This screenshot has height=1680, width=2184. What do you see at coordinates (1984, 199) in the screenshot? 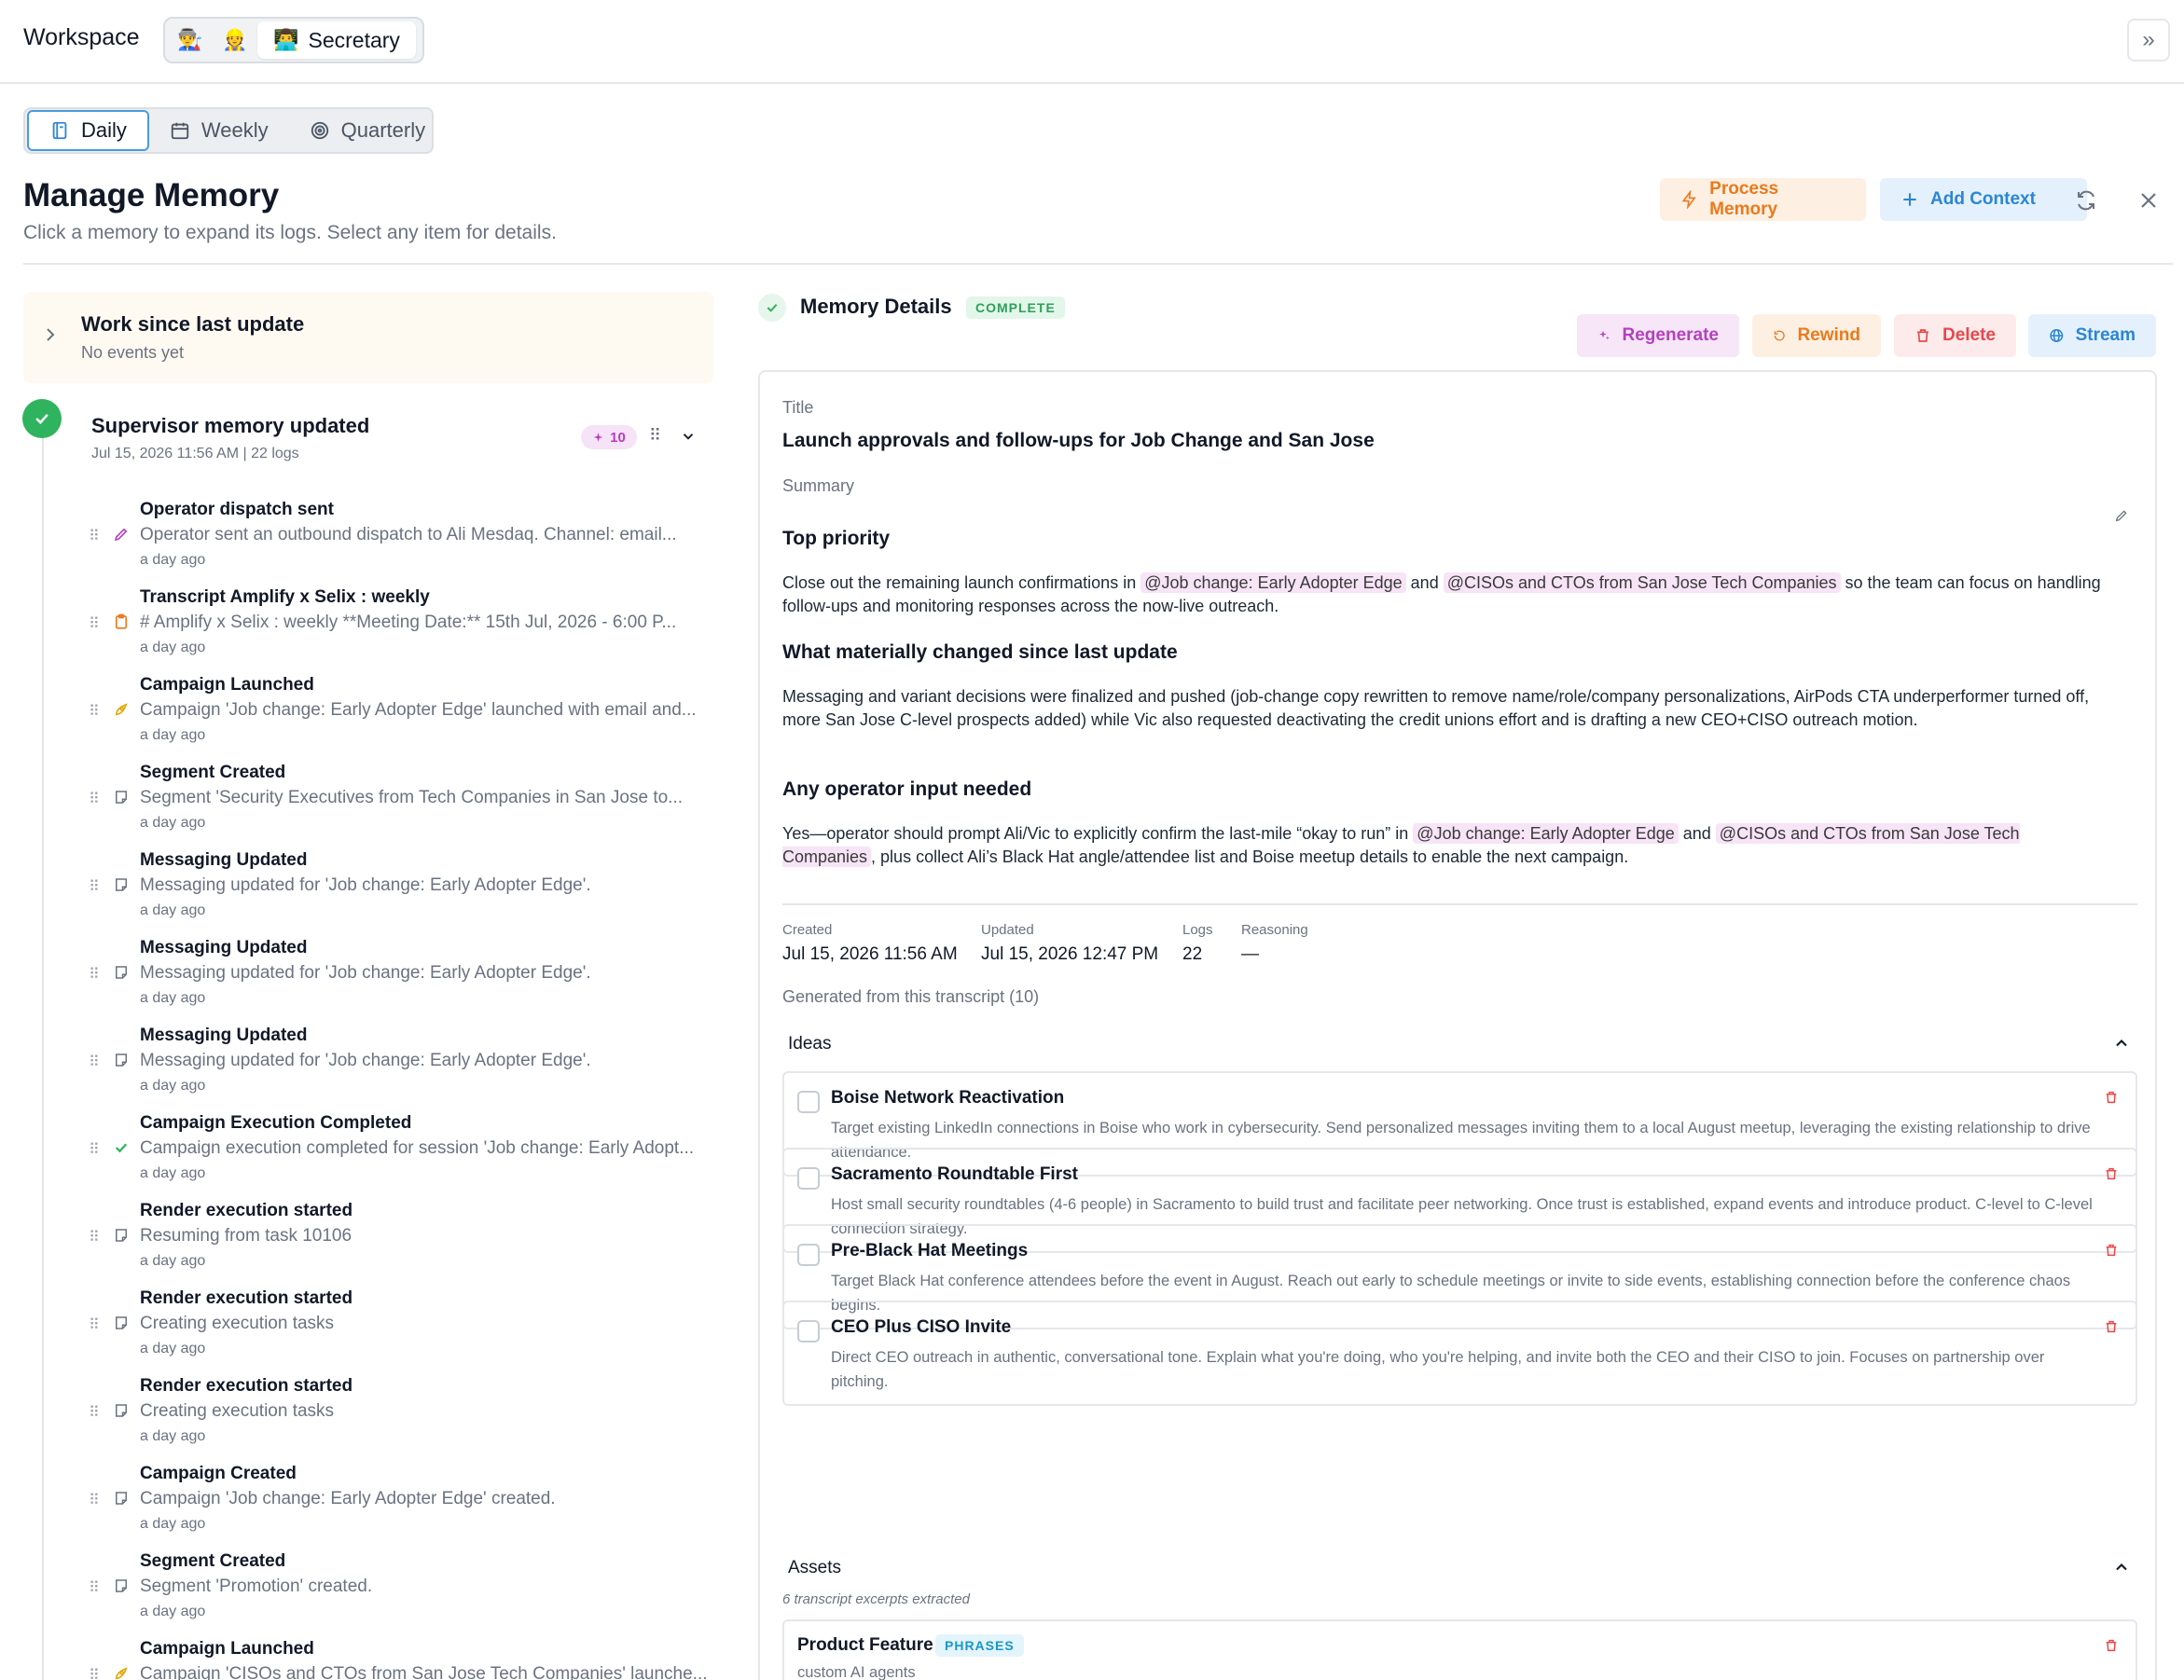
I see `add-context-button: Add Context` at bounding box center [1984, 199].